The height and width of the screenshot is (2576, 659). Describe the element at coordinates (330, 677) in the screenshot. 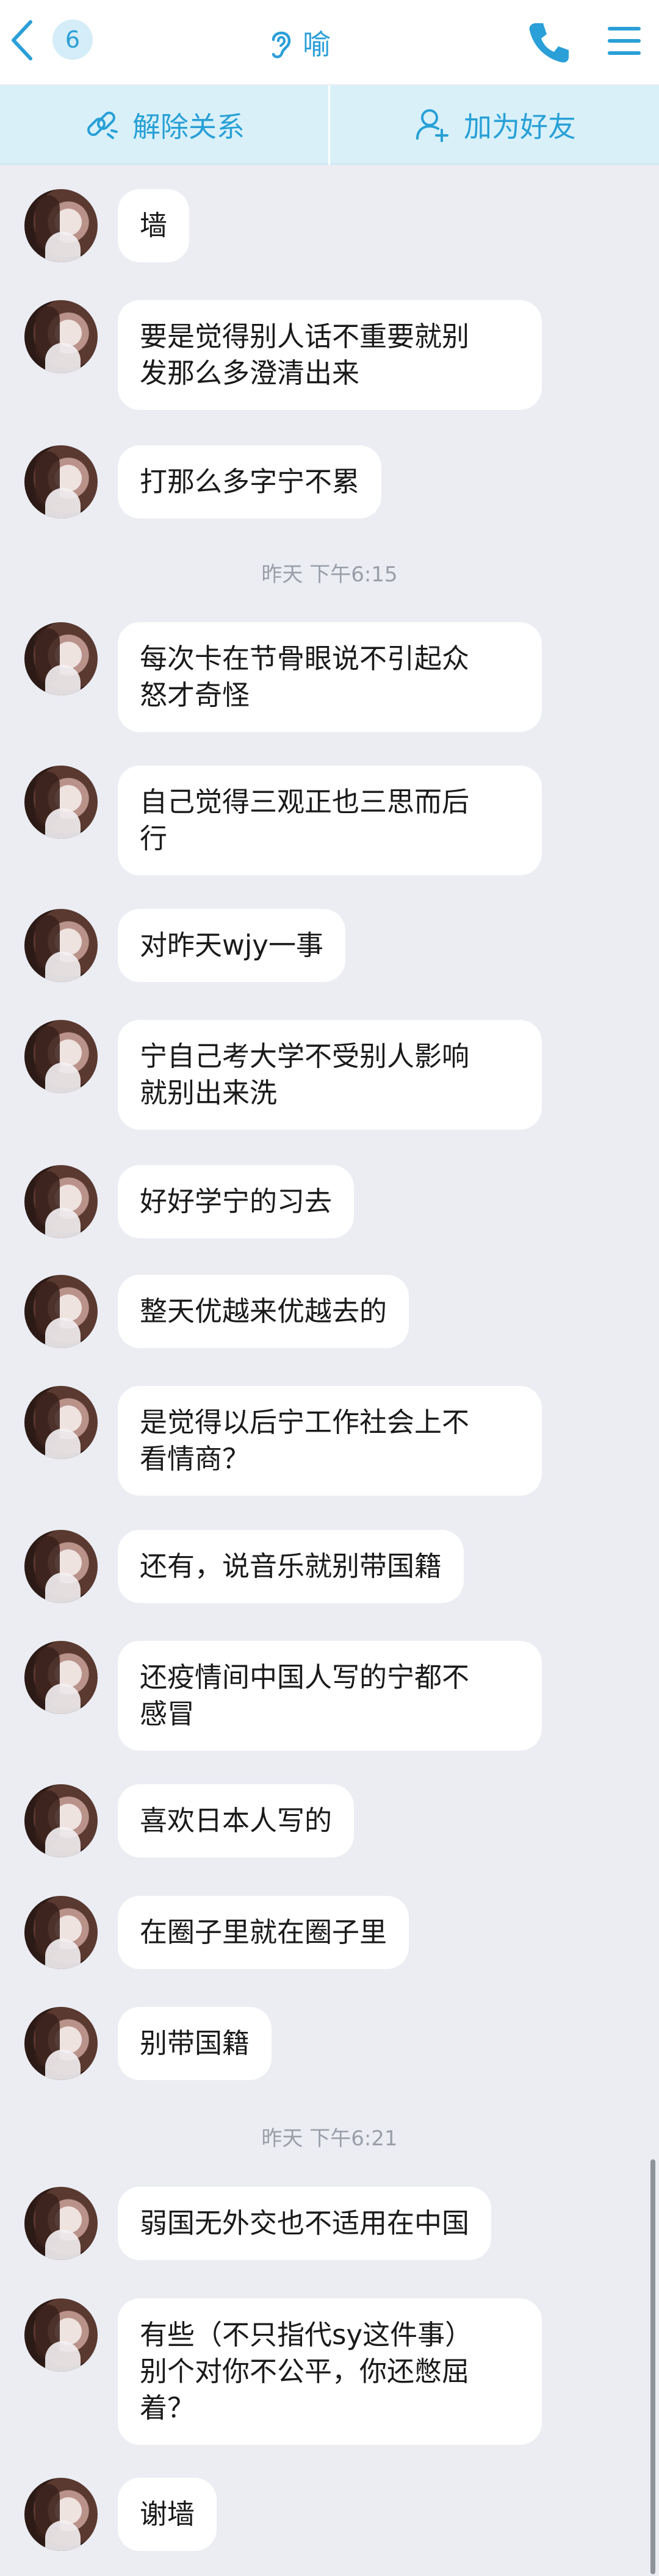

I see `message-bubble: 每次卡在节骨眼说不引起众 怒才奇怪` at that location.